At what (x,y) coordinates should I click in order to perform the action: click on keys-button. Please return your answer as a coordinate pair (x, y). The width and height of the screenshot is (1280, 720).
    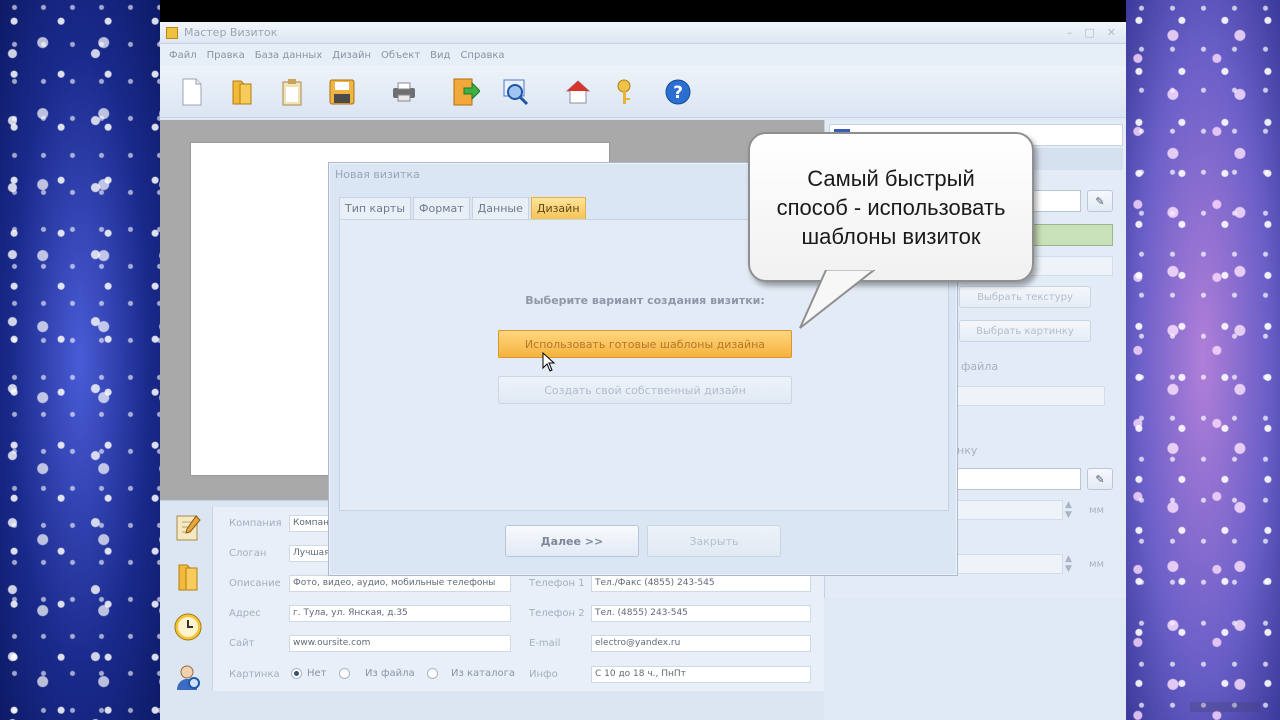
    Looking at the image, I should click on (628, 92).